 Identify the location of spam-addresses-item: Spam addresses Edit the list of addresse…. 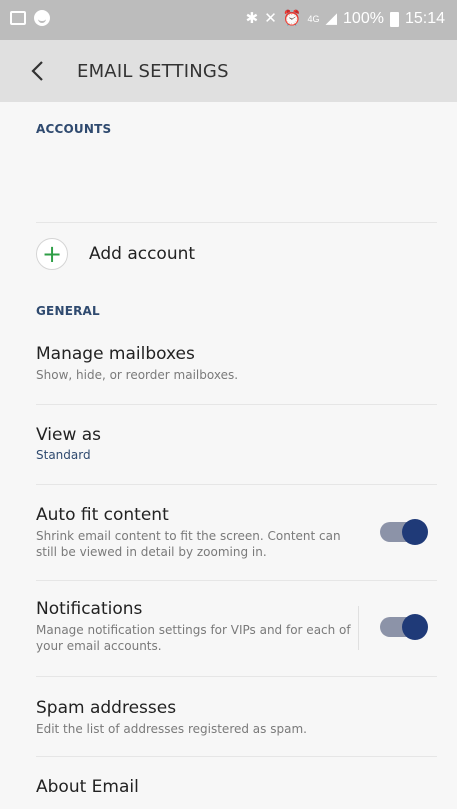
(236, 717).